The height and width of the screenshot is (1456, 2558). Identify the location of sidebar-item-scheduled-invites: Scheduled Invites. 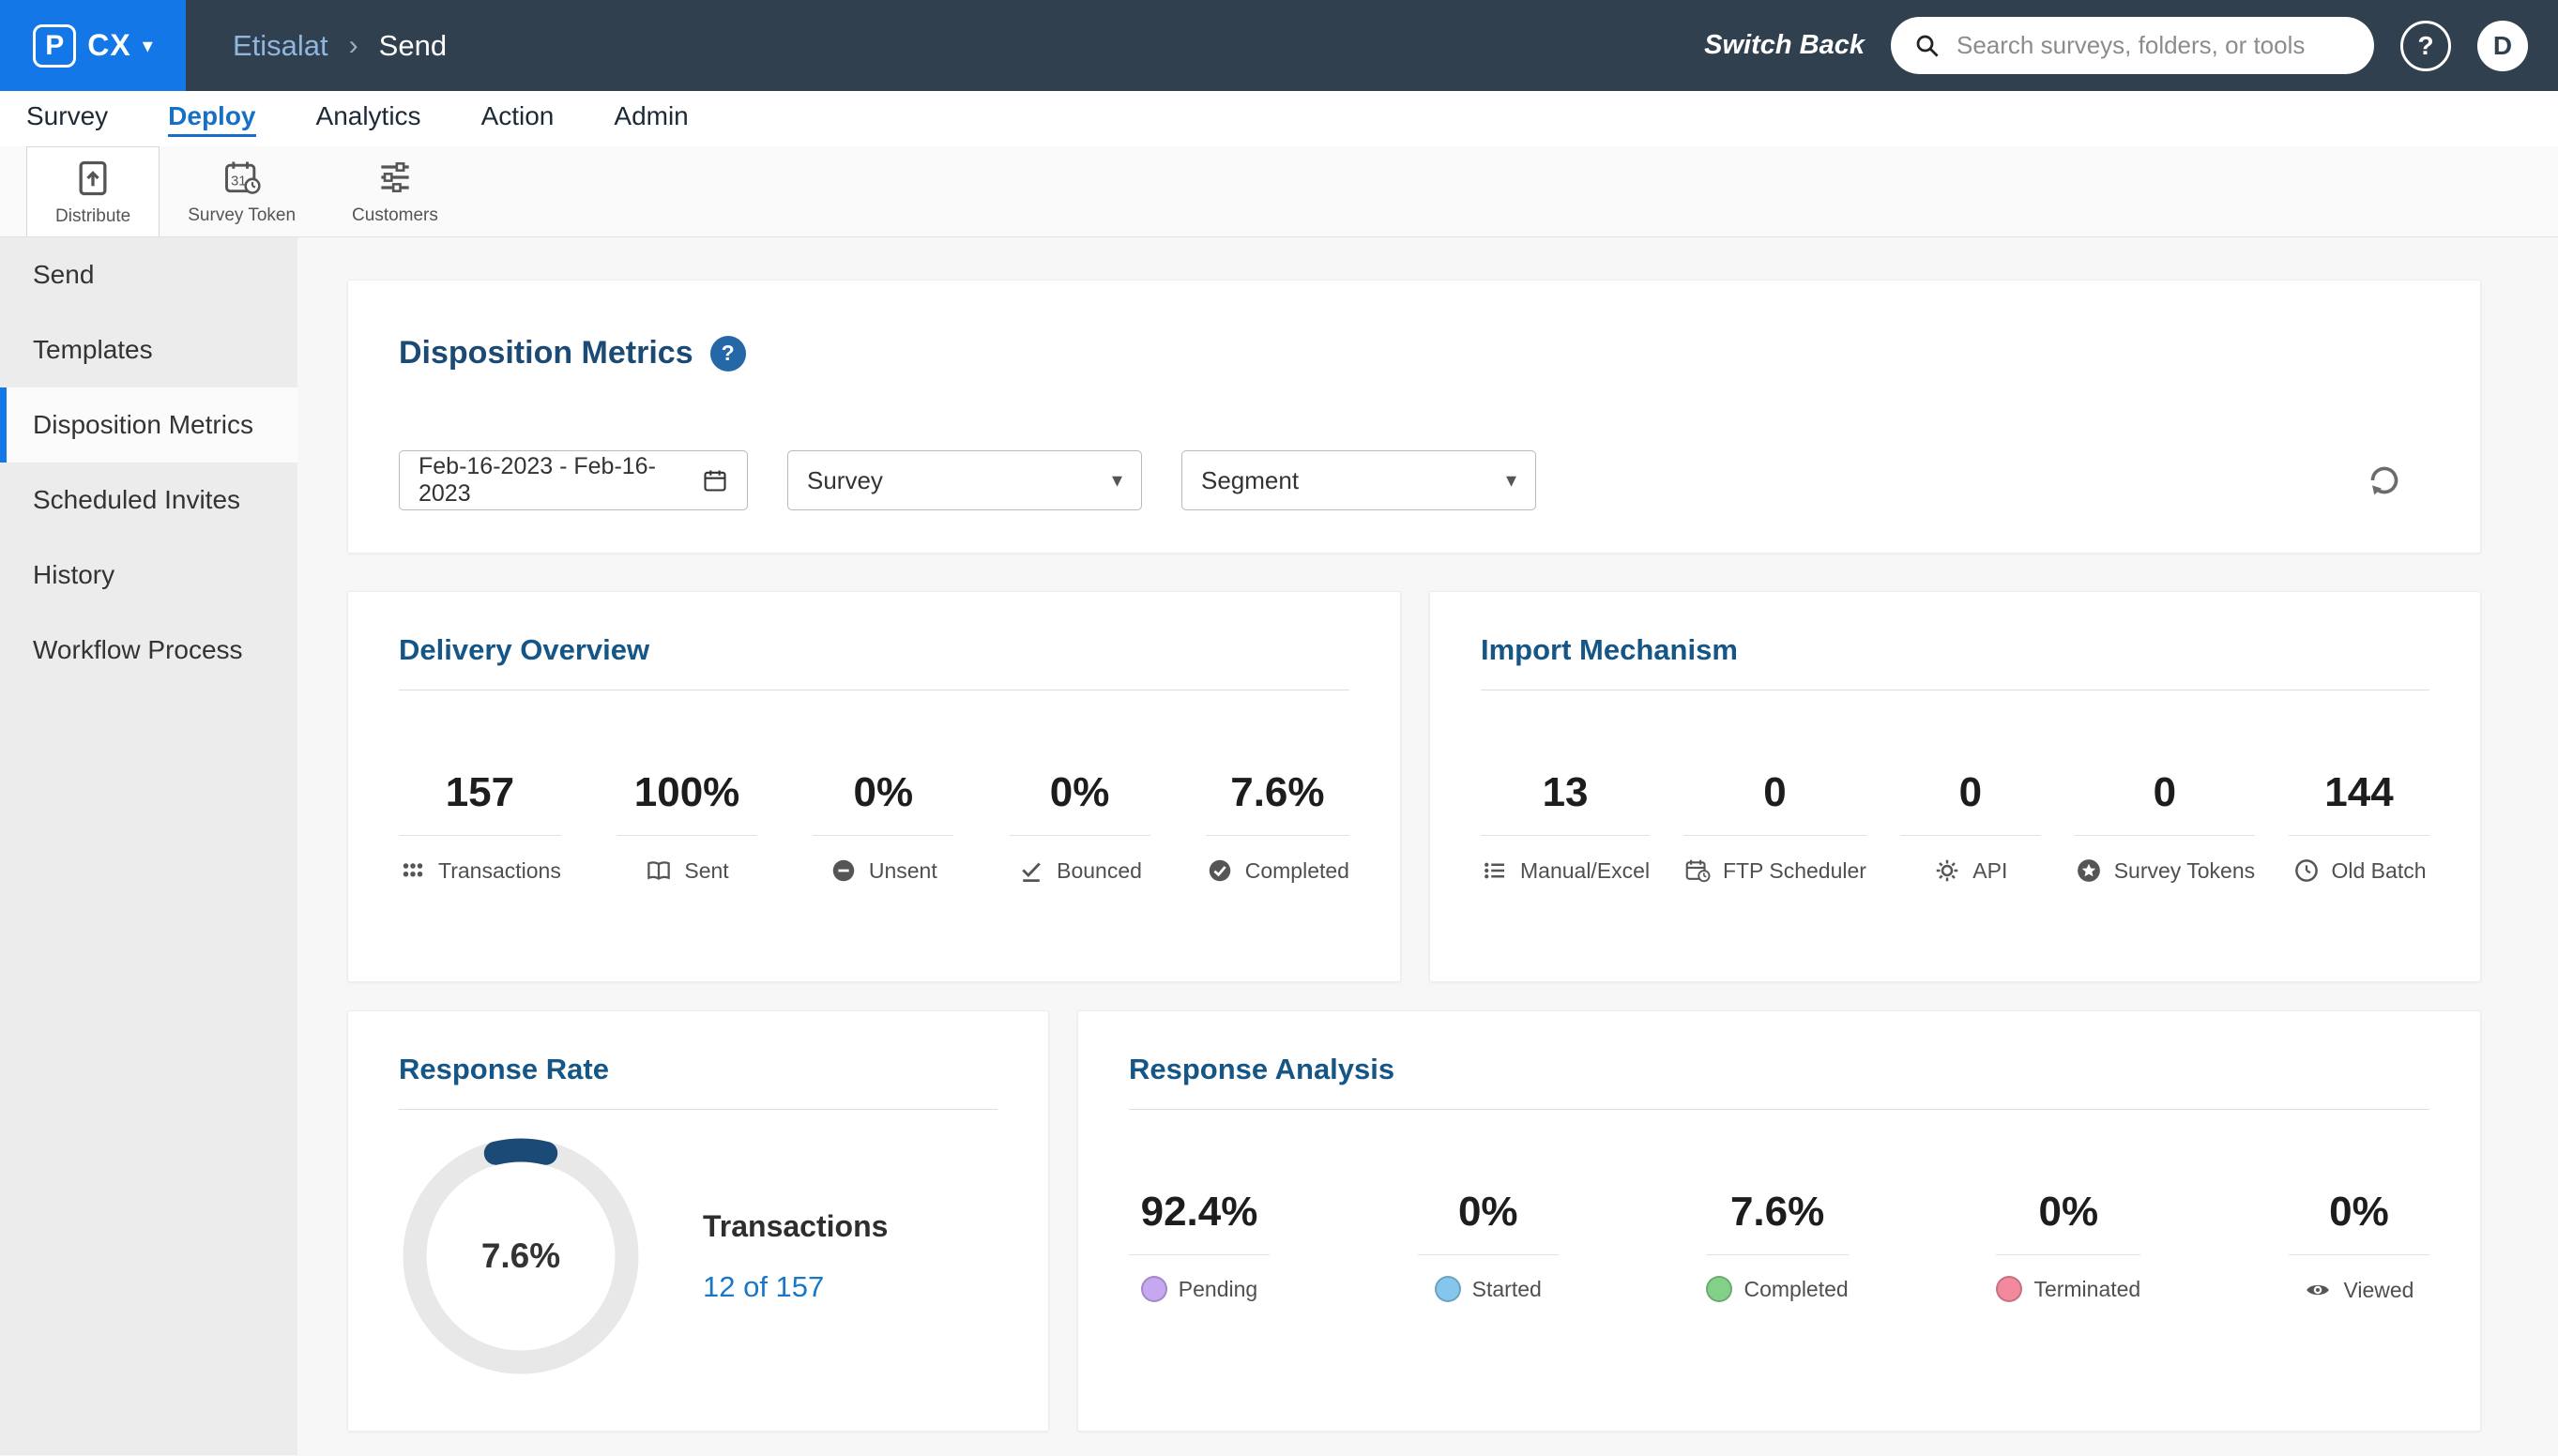
(148, 500).